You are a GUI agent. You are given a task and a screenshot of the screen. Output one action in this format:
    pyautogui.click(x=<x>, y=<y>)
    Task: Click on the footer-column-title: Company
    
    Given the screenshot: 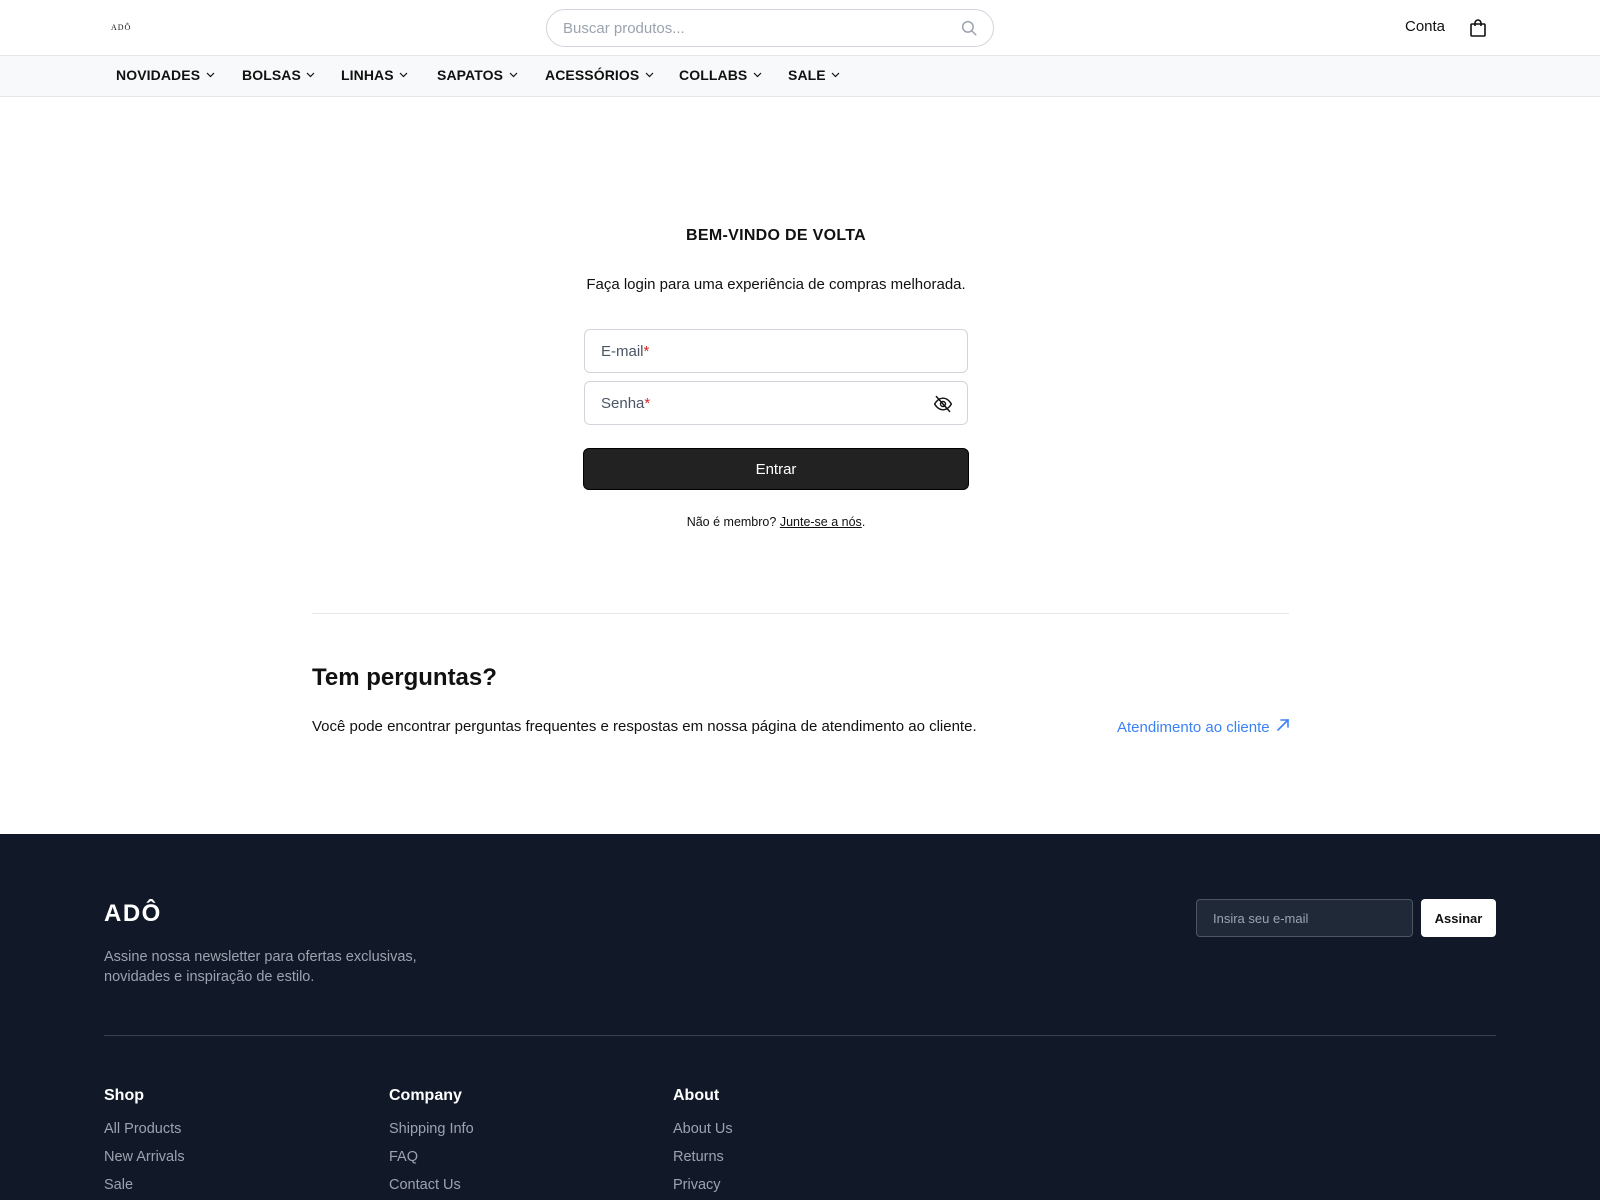 What is the action you would take?
    pyautogui.click(x=425, y=1095)
    